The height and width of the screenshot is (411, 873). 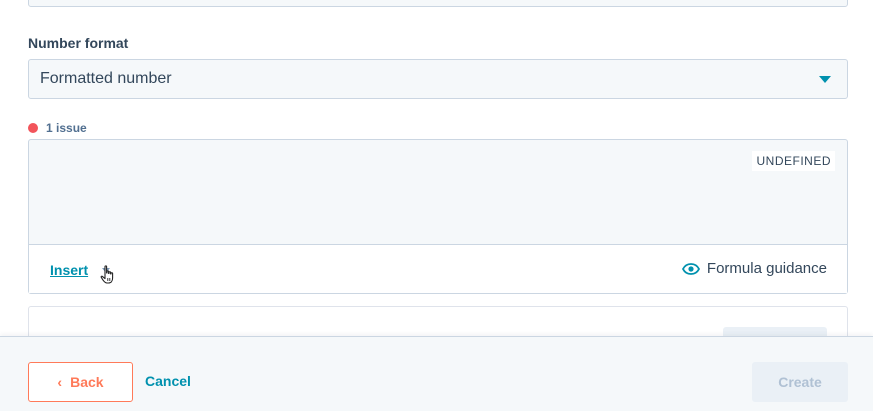 What do you see at coordinates (106, 78) in the screenshot?
I see `number-format-value: Formatted number` at bounding box center [106, 78].